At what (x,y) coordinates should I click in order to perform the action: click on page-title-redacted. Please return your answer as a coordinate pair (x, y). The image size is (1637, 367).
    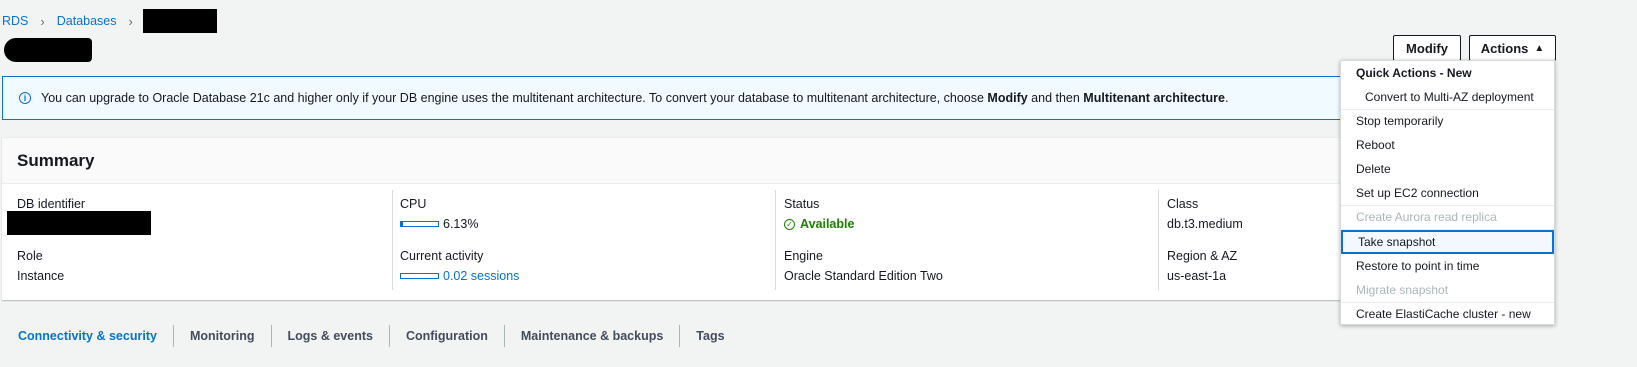
    Looking at the image, I should click on (48, 50).